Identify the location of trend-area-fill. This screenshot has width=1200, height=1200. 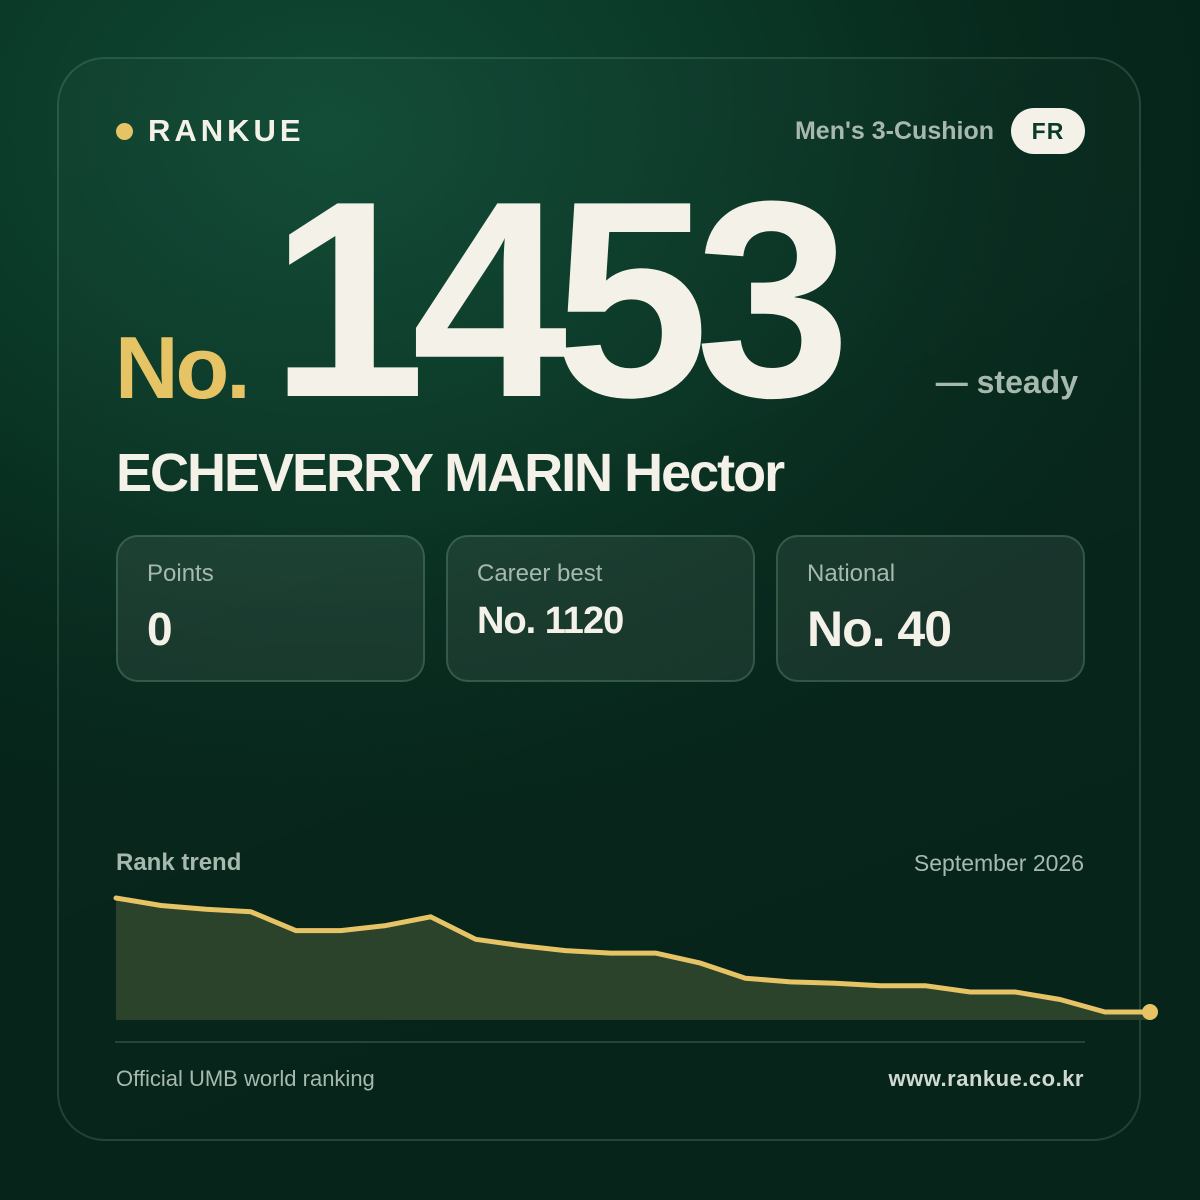
(633, 959).